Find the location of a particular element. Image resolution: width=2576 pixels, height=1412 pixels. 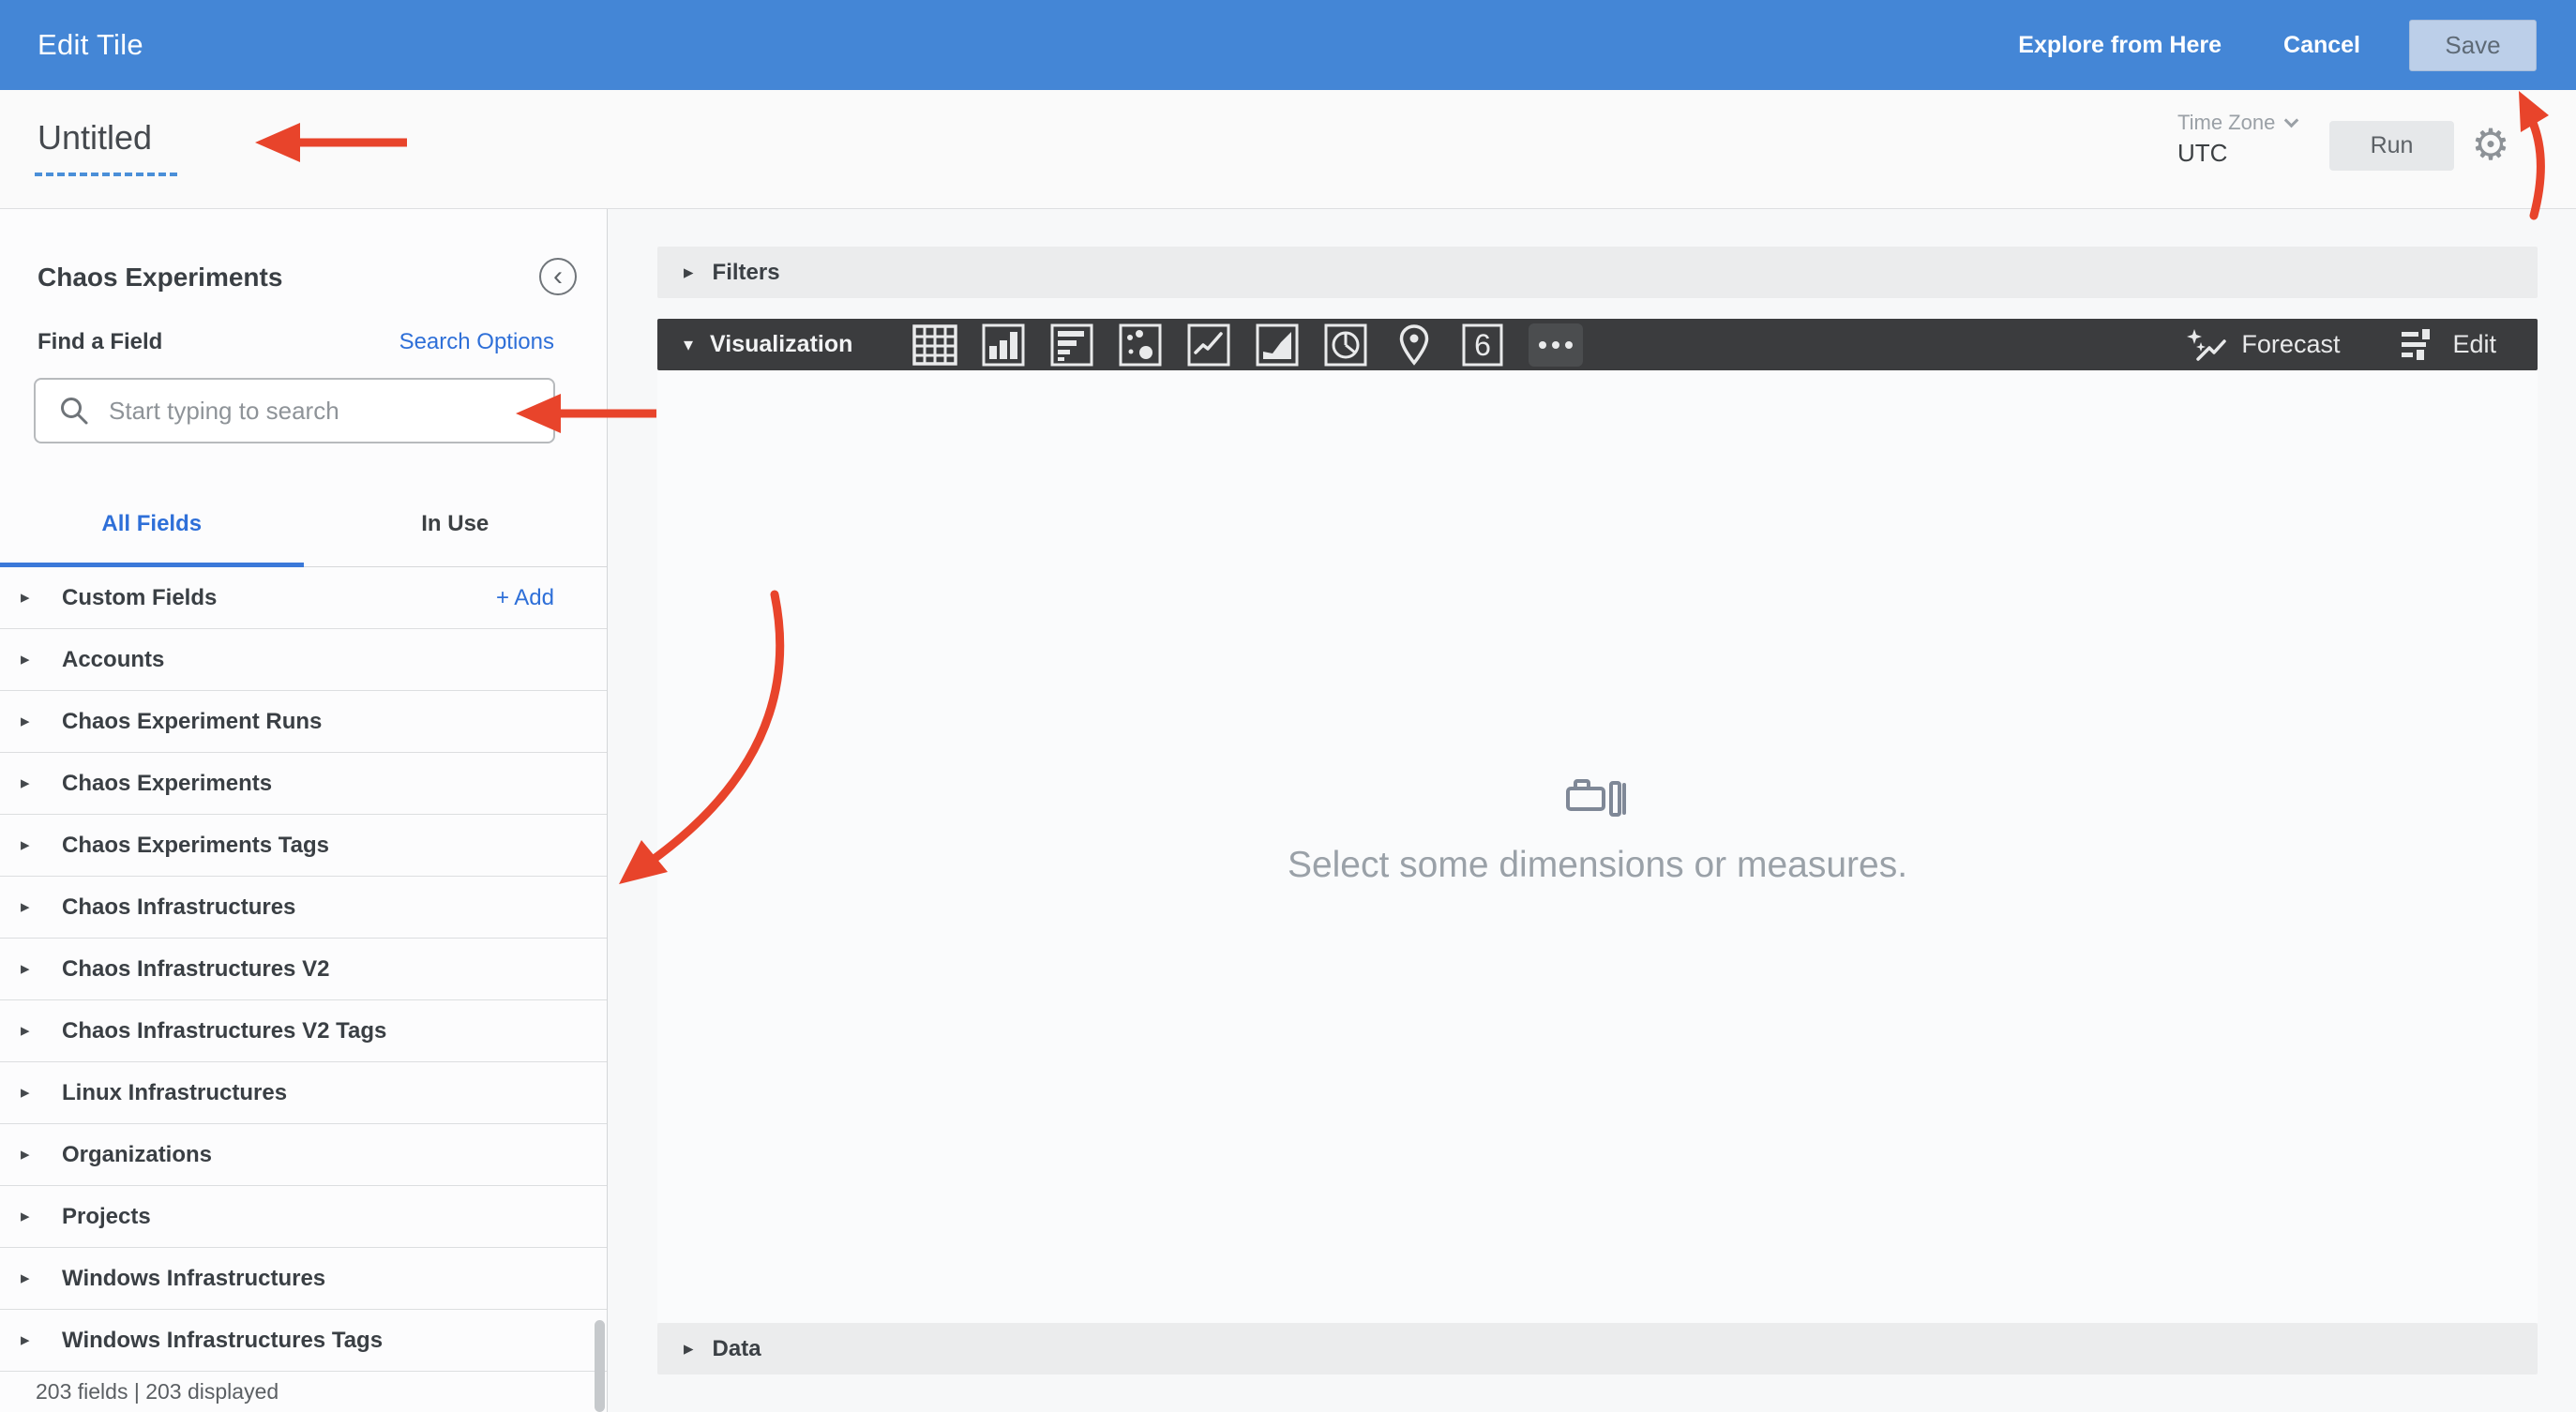

sliders-icon is located at coordinates (2416, 344).